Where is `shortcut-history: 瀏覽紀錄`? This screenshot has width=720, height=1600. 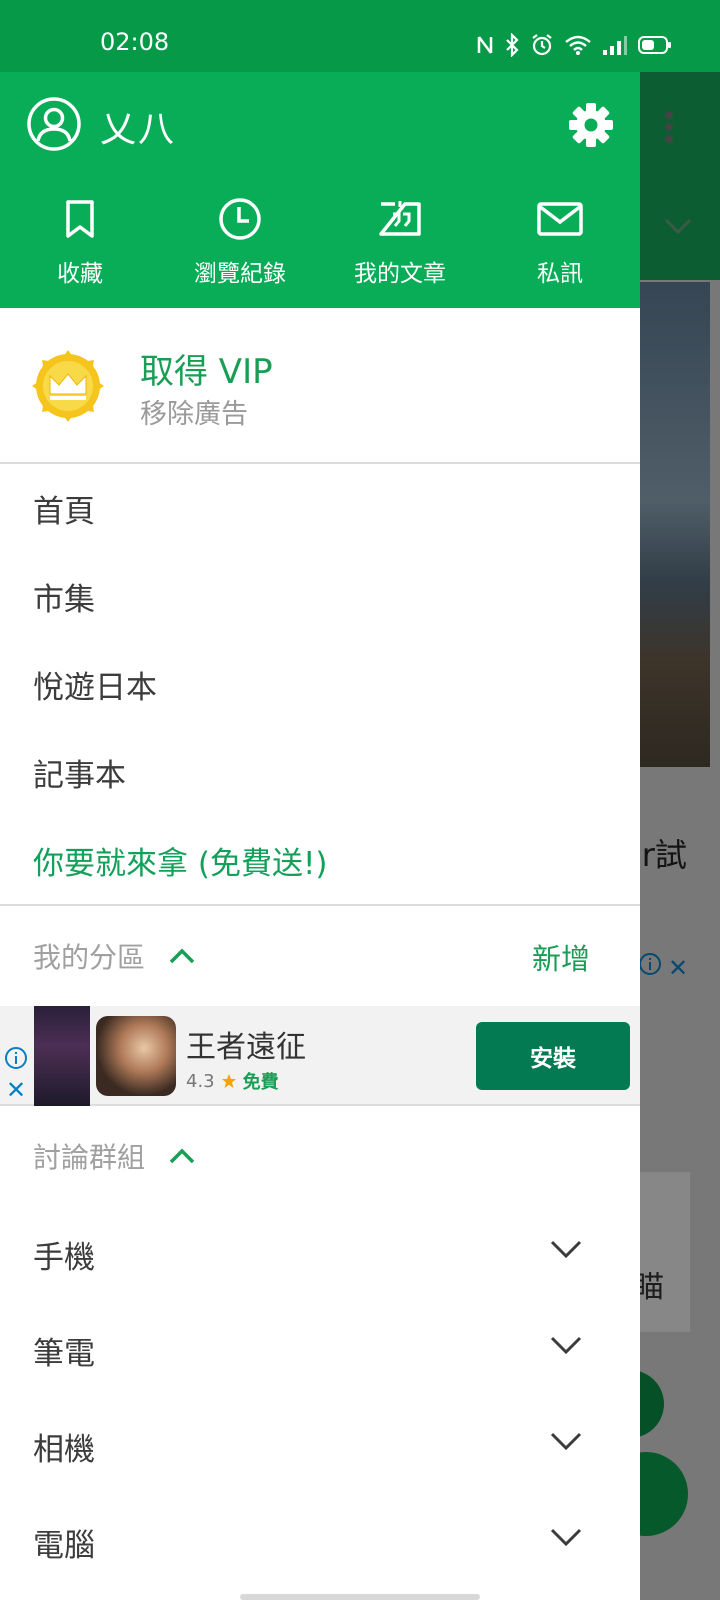
shortcut-history: 瀏覽紀錄 is located at coordinates (240, 244).